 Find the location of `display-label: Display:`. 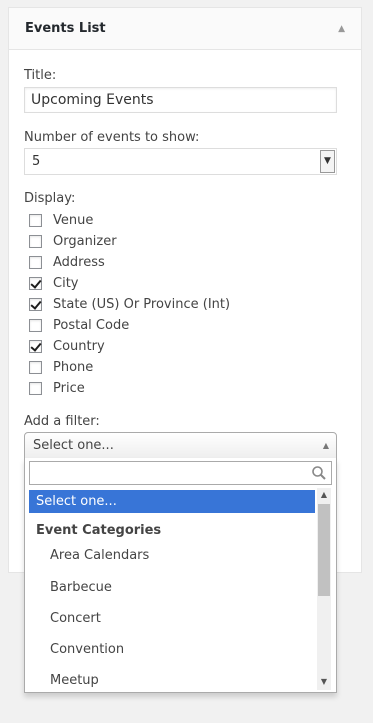

display-label: Display: is located at coordinates (50, 198).